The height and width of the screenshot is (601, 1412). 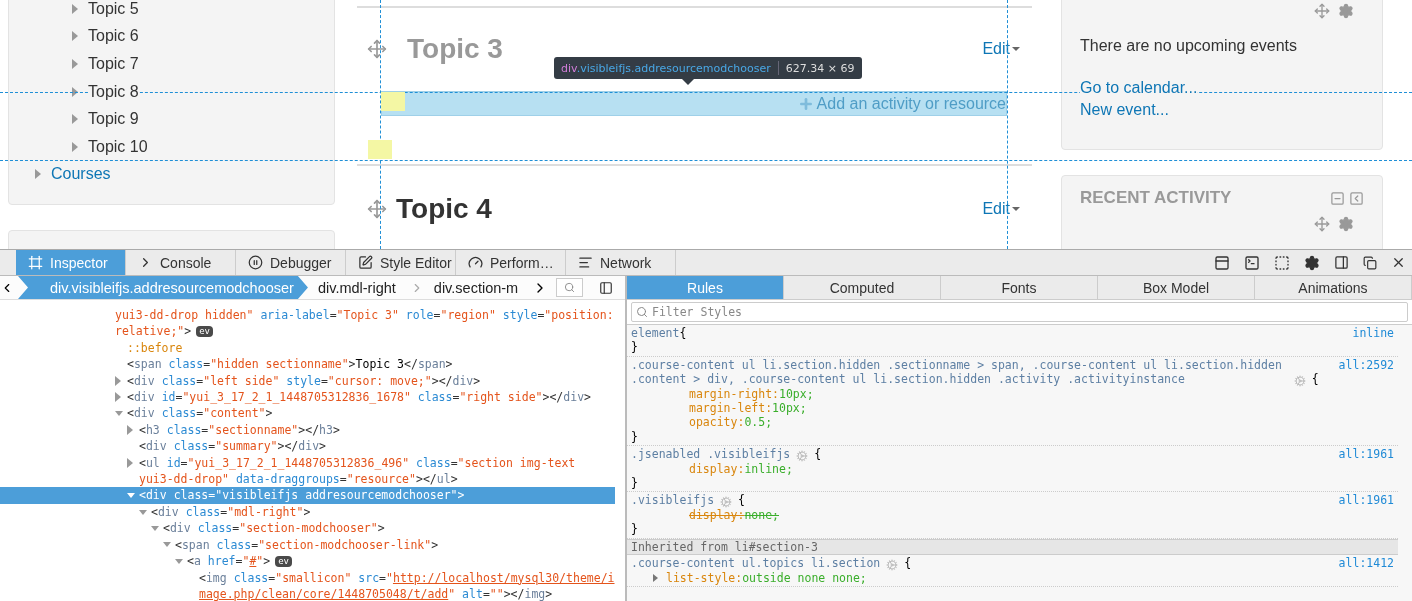 What do you see at coordinates (1189, 46) in the screenshot?
I see `block-message: There are no upcoming events` at bounding box center [1189, 46].